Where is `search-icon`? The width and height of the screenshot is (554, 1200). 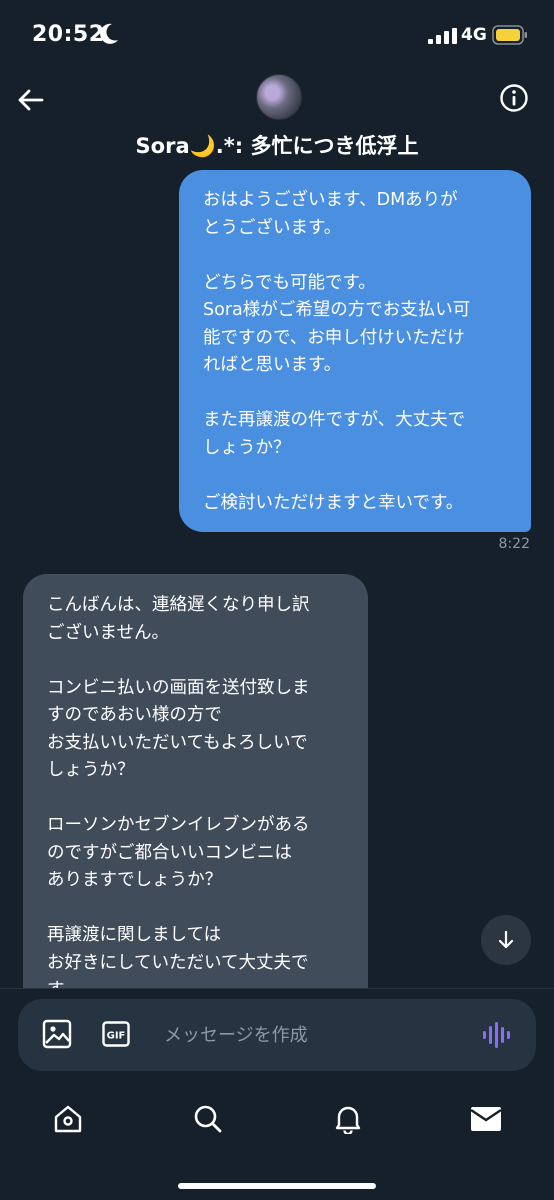
search-icon is located at coordinates (208, 1119).